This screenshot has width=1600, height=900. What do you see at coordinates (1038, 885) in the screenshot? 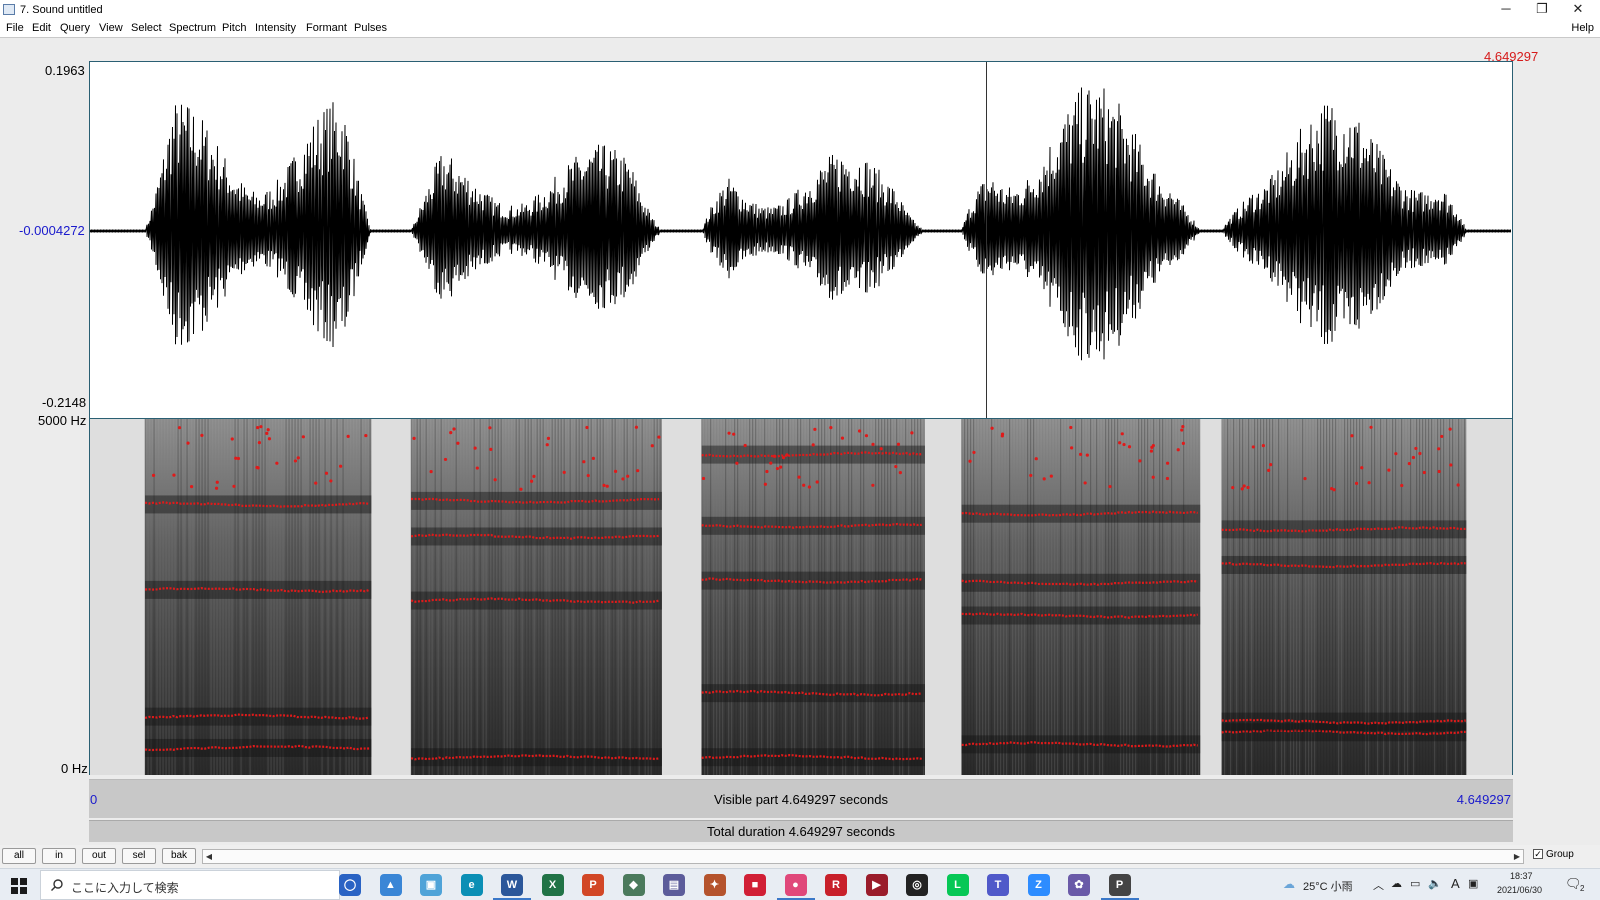
I see `taskbar-app-zoom-icon: Z` at bounding box center [1038, 885].